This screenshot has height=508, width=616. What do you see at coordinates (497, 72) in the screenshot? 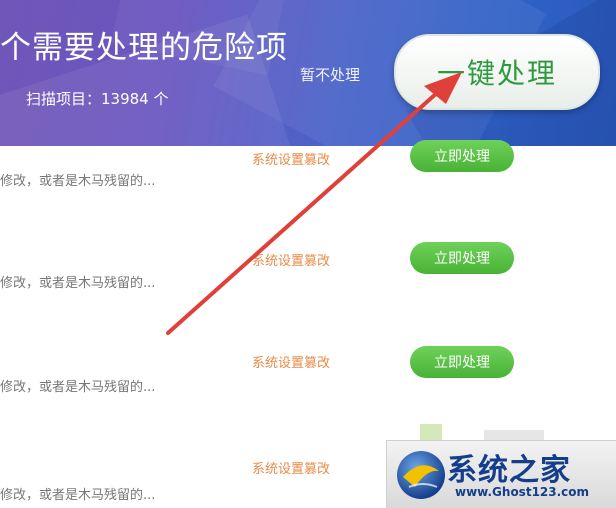
I see `fix-all-button: 一键处理` at bounding box center [497, 72].